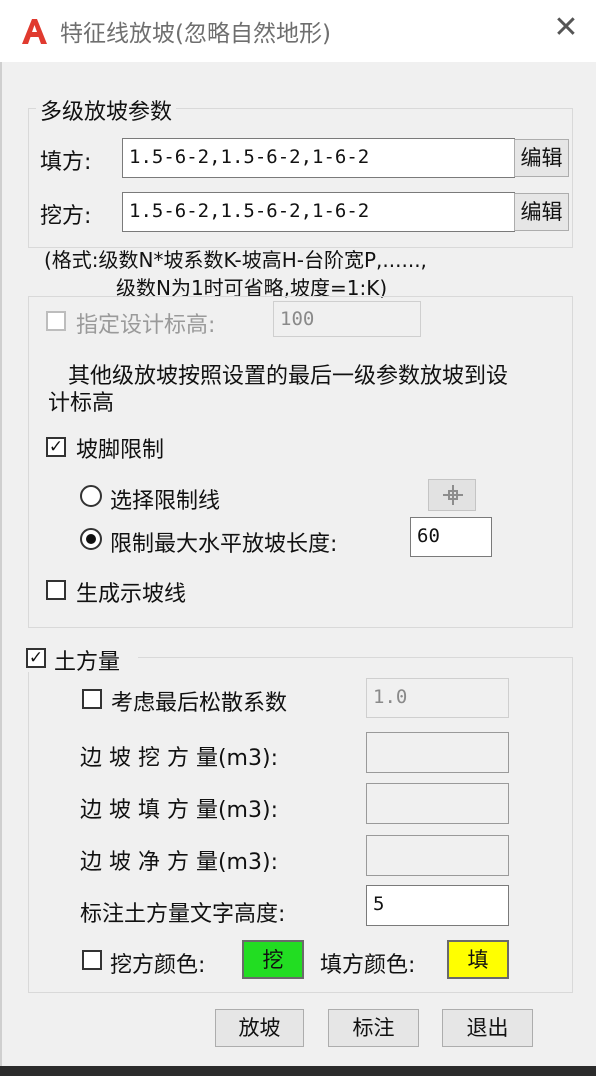 The image size is (596, 1076). I want to click on crosshair-icon, so click(453, 495).